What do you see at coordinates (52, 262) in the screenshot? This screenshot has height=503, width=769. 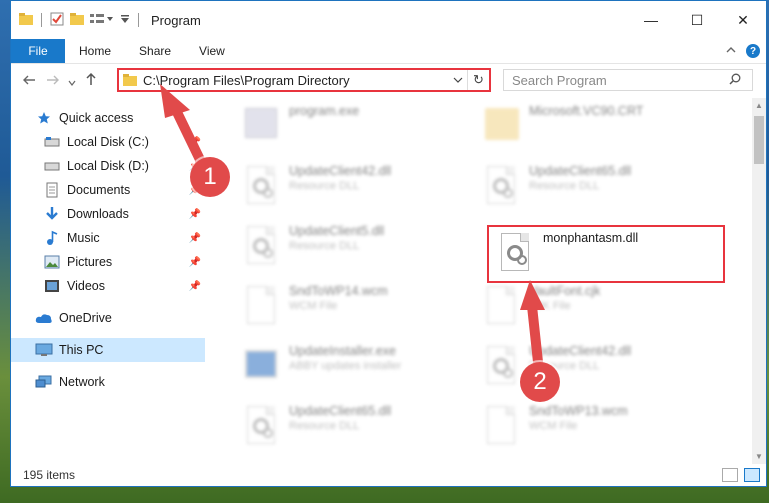 I see `pictures-icon` at bounding box center [52, 262].